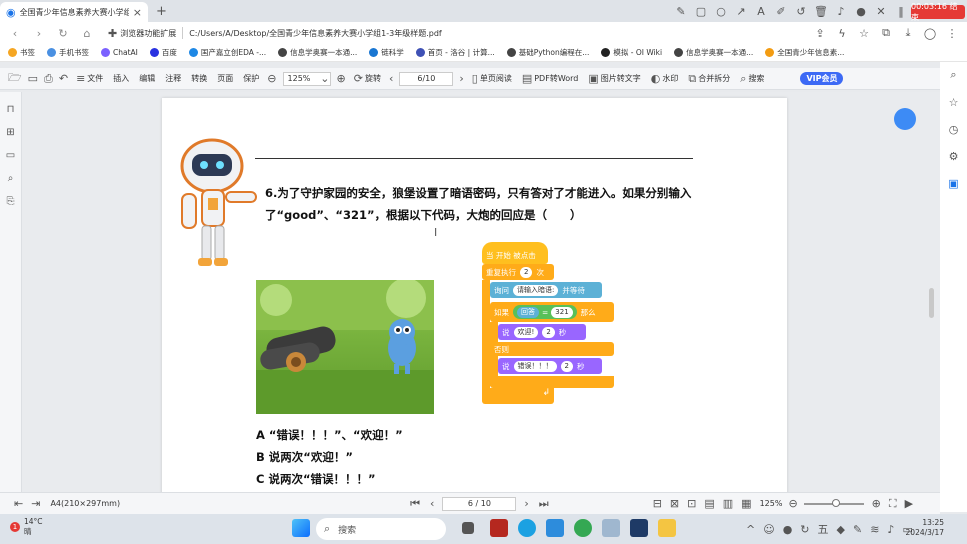  I want to click on rectangle-icon: ▢, so click(701, 11).